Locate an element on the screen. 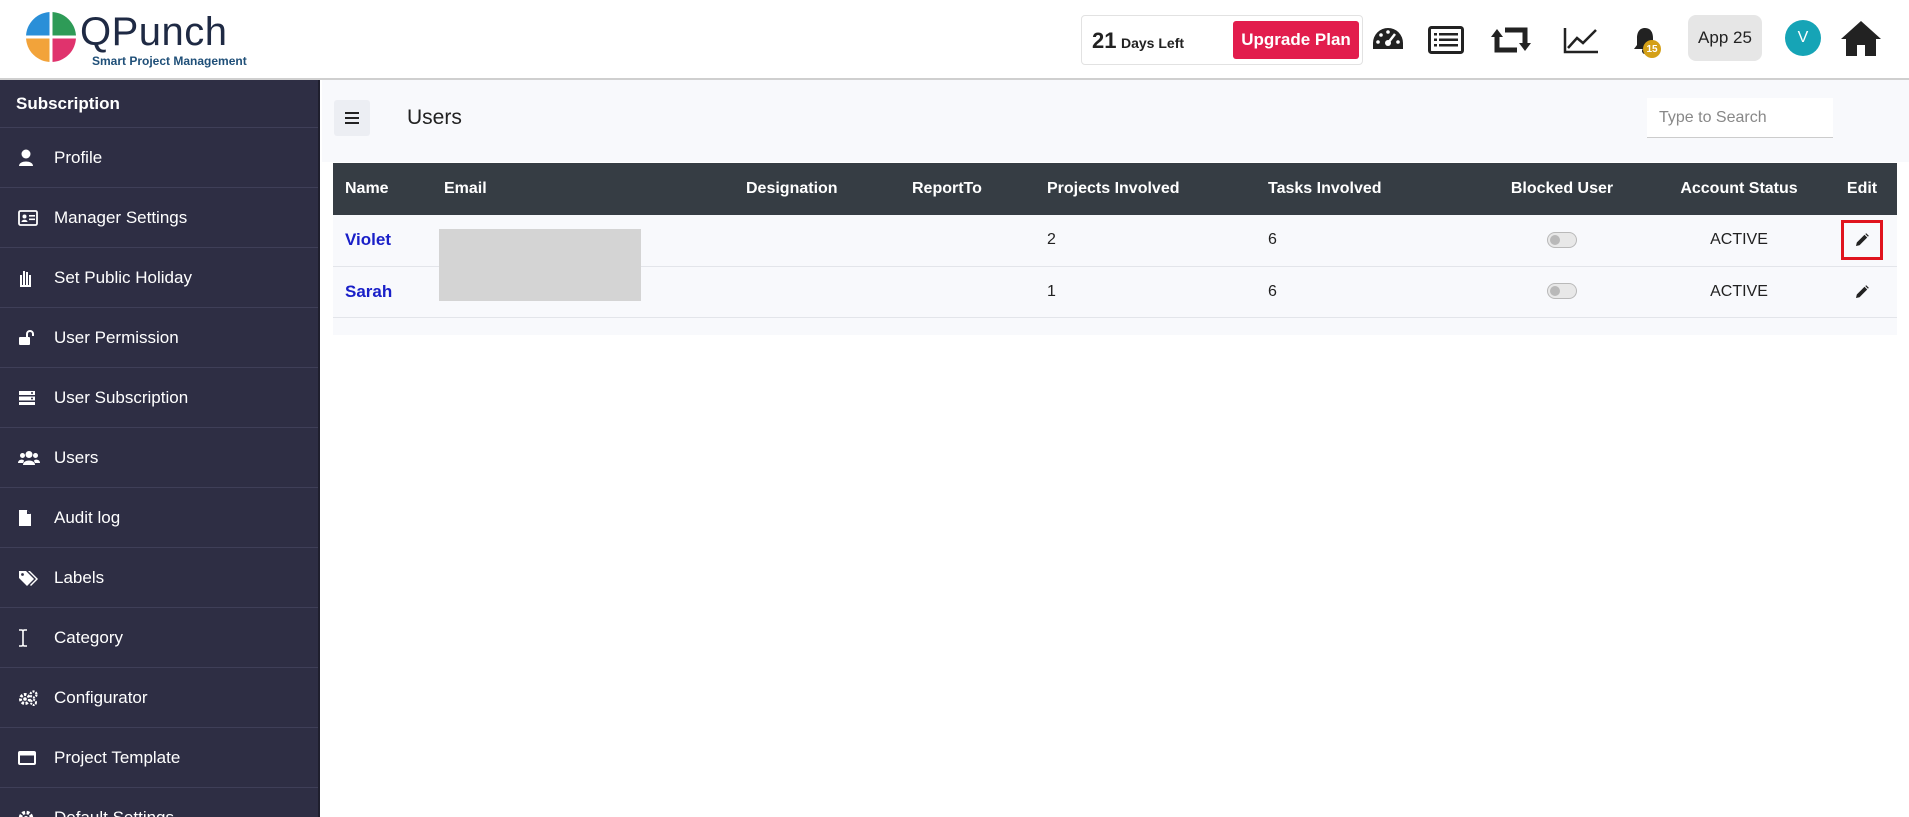 The height and width of the screenshot is (817, 1909). upgrade-plan-button: Upgrade Plan is located at coordinates (1296, 40).